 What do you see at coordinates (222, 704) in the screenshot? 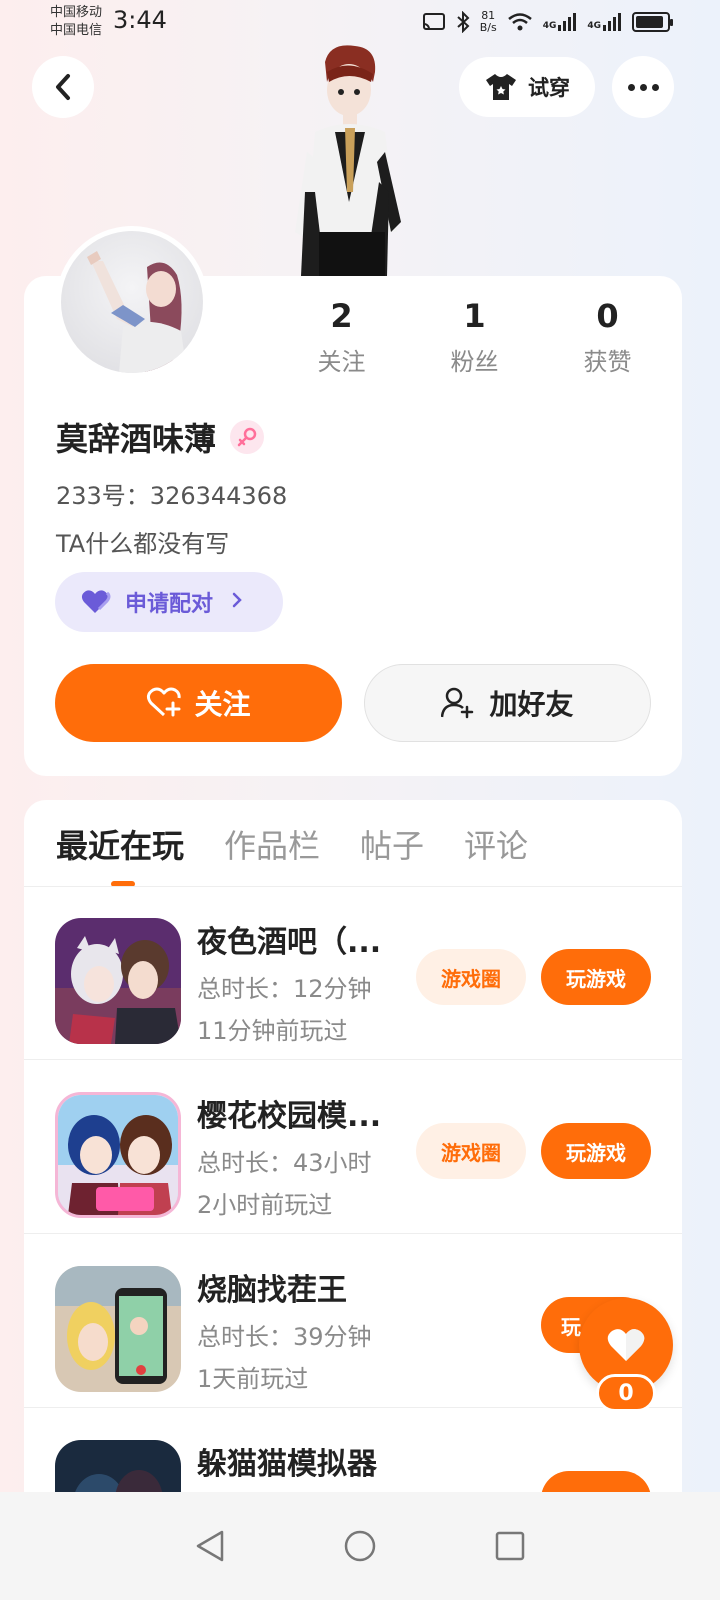
I see `follow-label: 关注` at bounding box center [222, 704].